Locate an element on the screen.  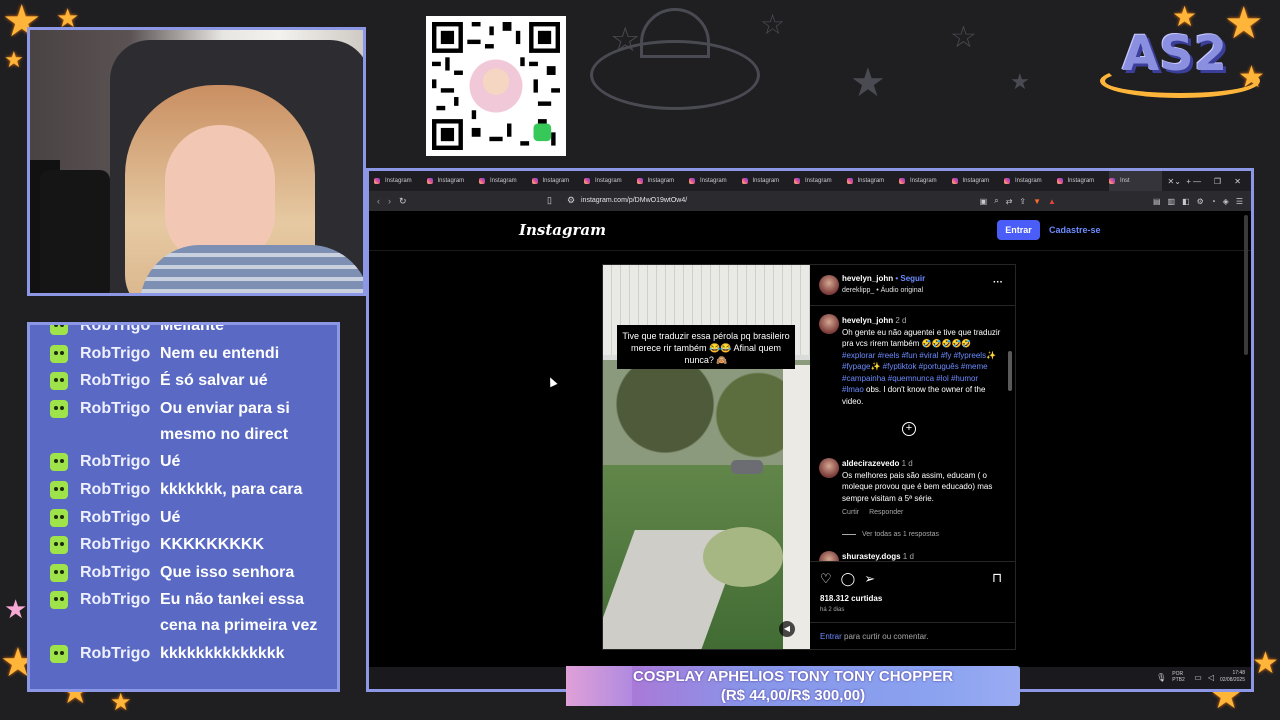
reload-icon: ↻ is located at coordinates (403, 201).